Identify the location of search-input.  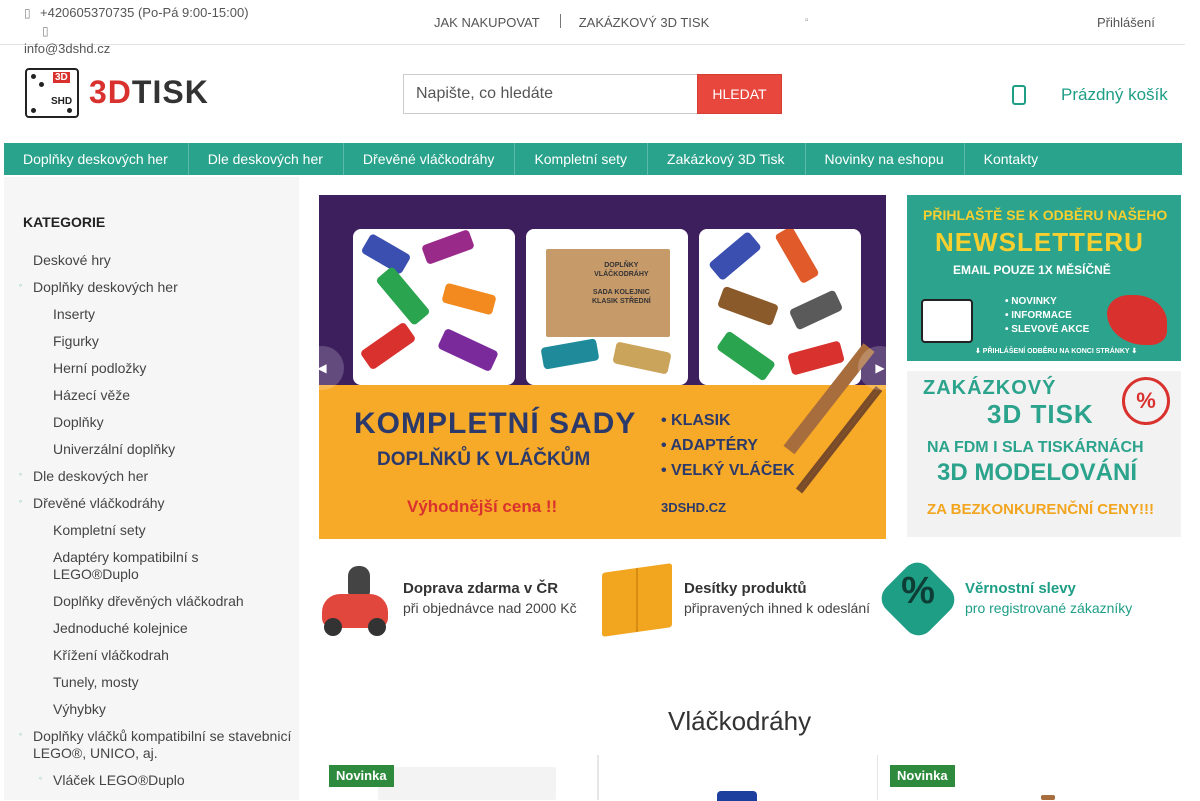
(550, 94).